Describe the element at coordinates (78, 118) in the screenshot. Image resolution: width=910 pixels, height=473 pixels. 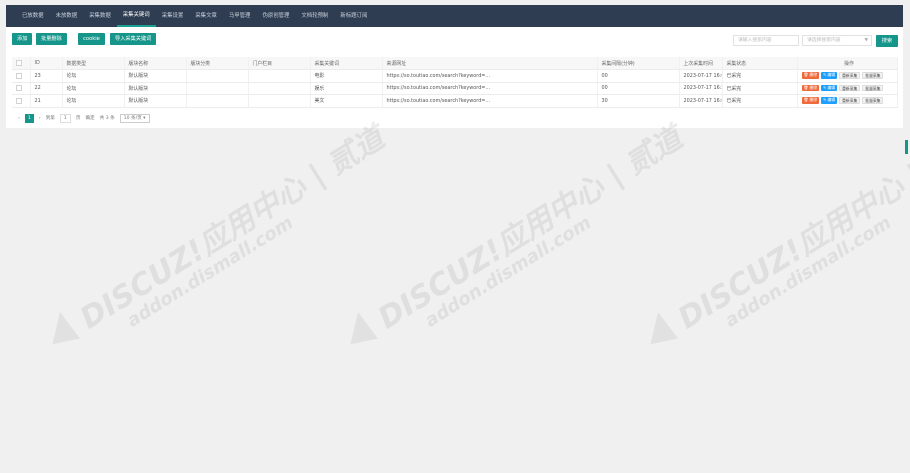
I see `page-unit-label: 页` at that location.